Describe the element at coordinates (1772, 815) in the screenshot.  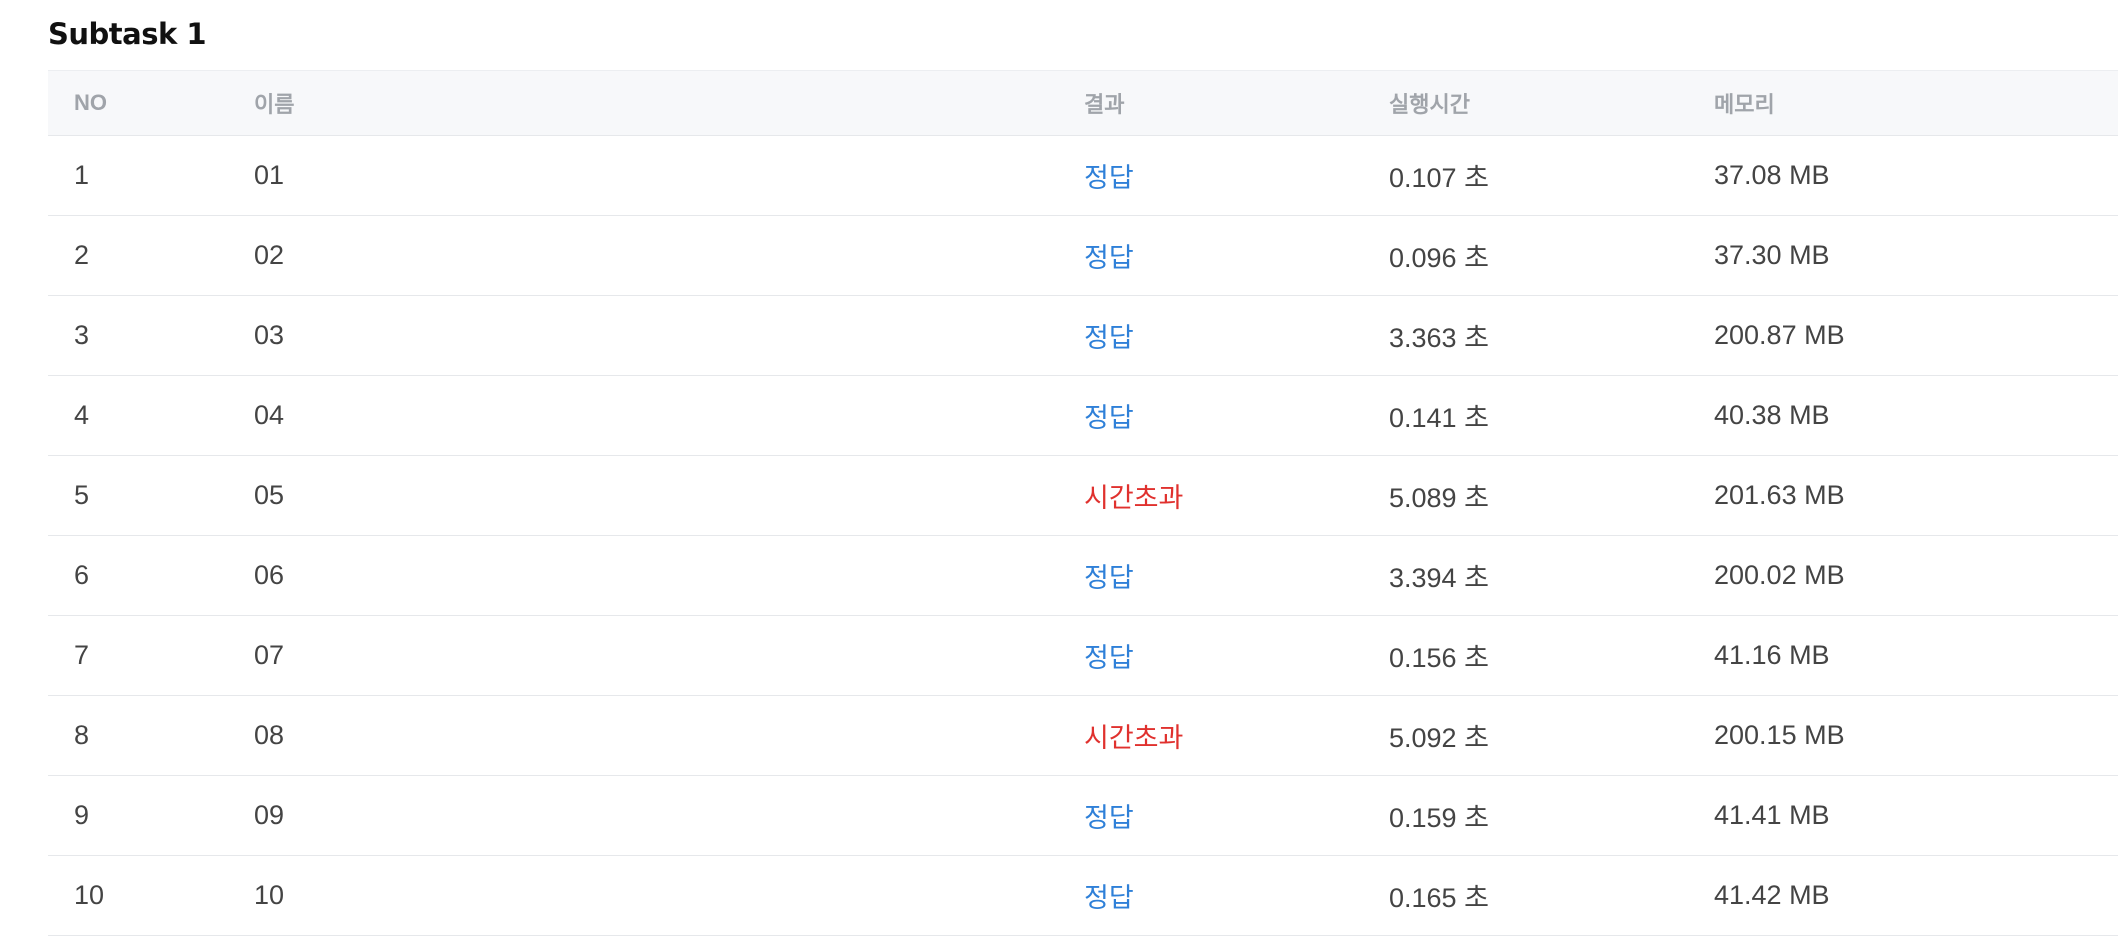
I see `cell-memory: 41.41 MB` at that location.